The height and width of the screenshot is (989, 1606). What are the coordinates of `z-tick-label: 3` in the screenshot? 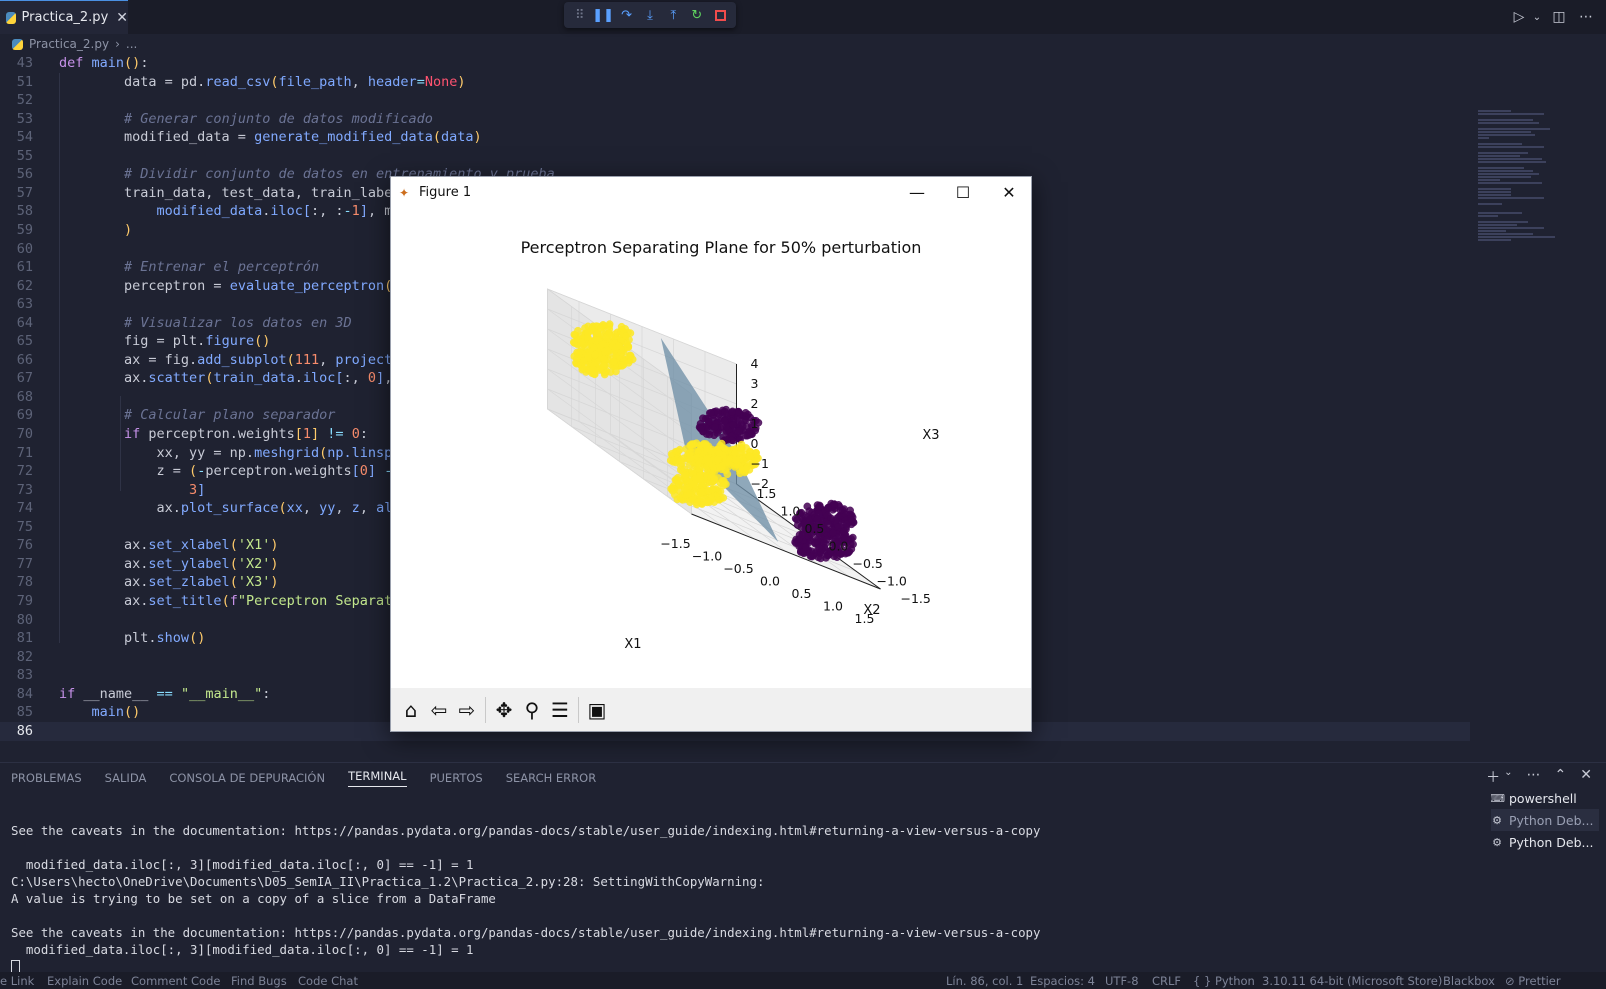 It's located at (755, 383).